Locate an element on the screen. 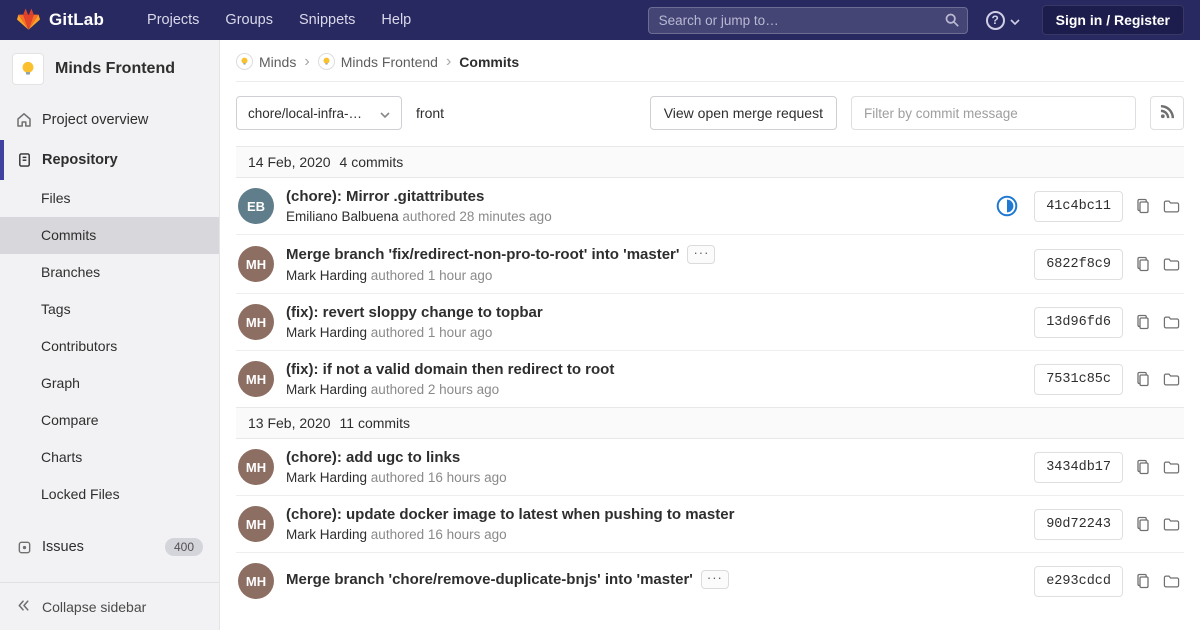 This screenshot has height=630, width=1200. collapse-chevrons-icon is located at coordinates (23, 607).